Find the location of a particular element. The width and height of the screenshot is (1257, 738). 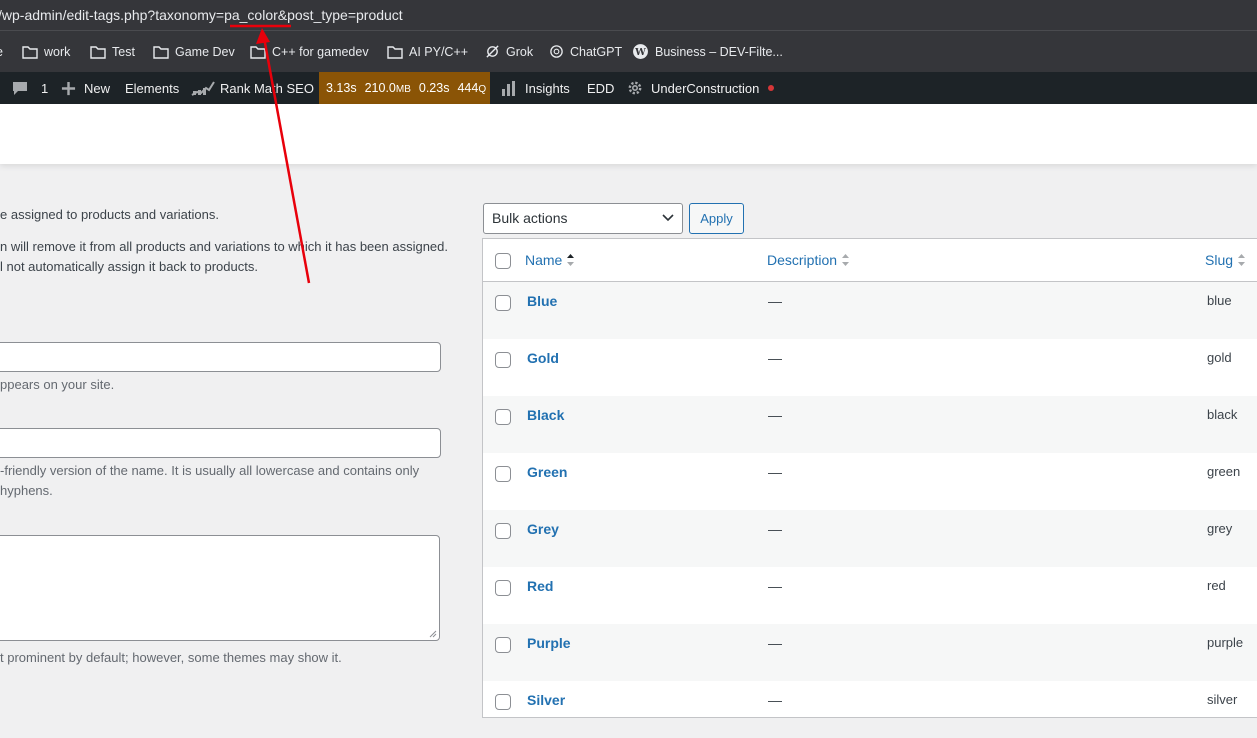

bulk-actions-select: Bulk actions is located at coordinates (583, 218).